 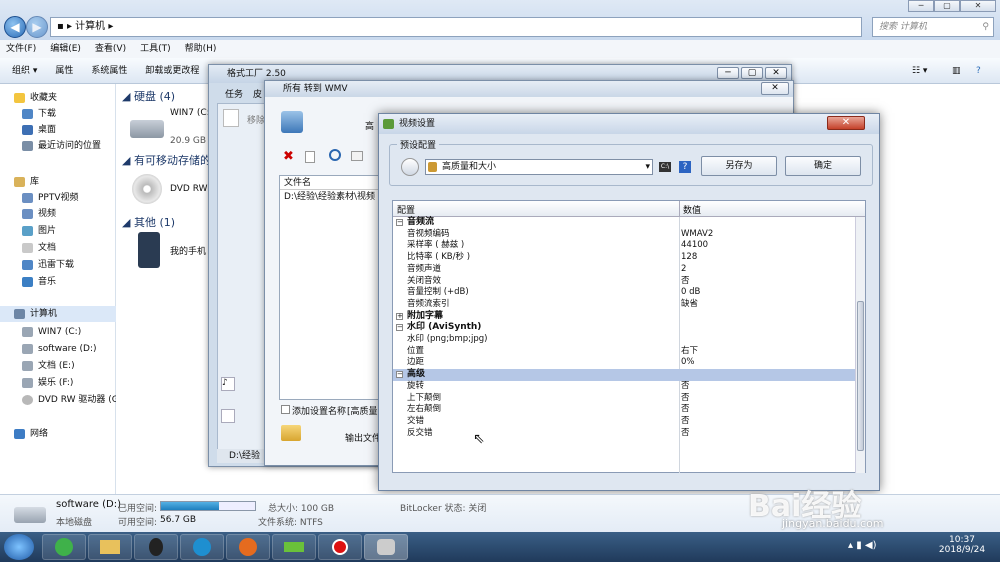 What do you see at coordinates (234, 93) in the screenshot?
I see `ff-tab-tasks: 任务` at bounding box center [234, 93].